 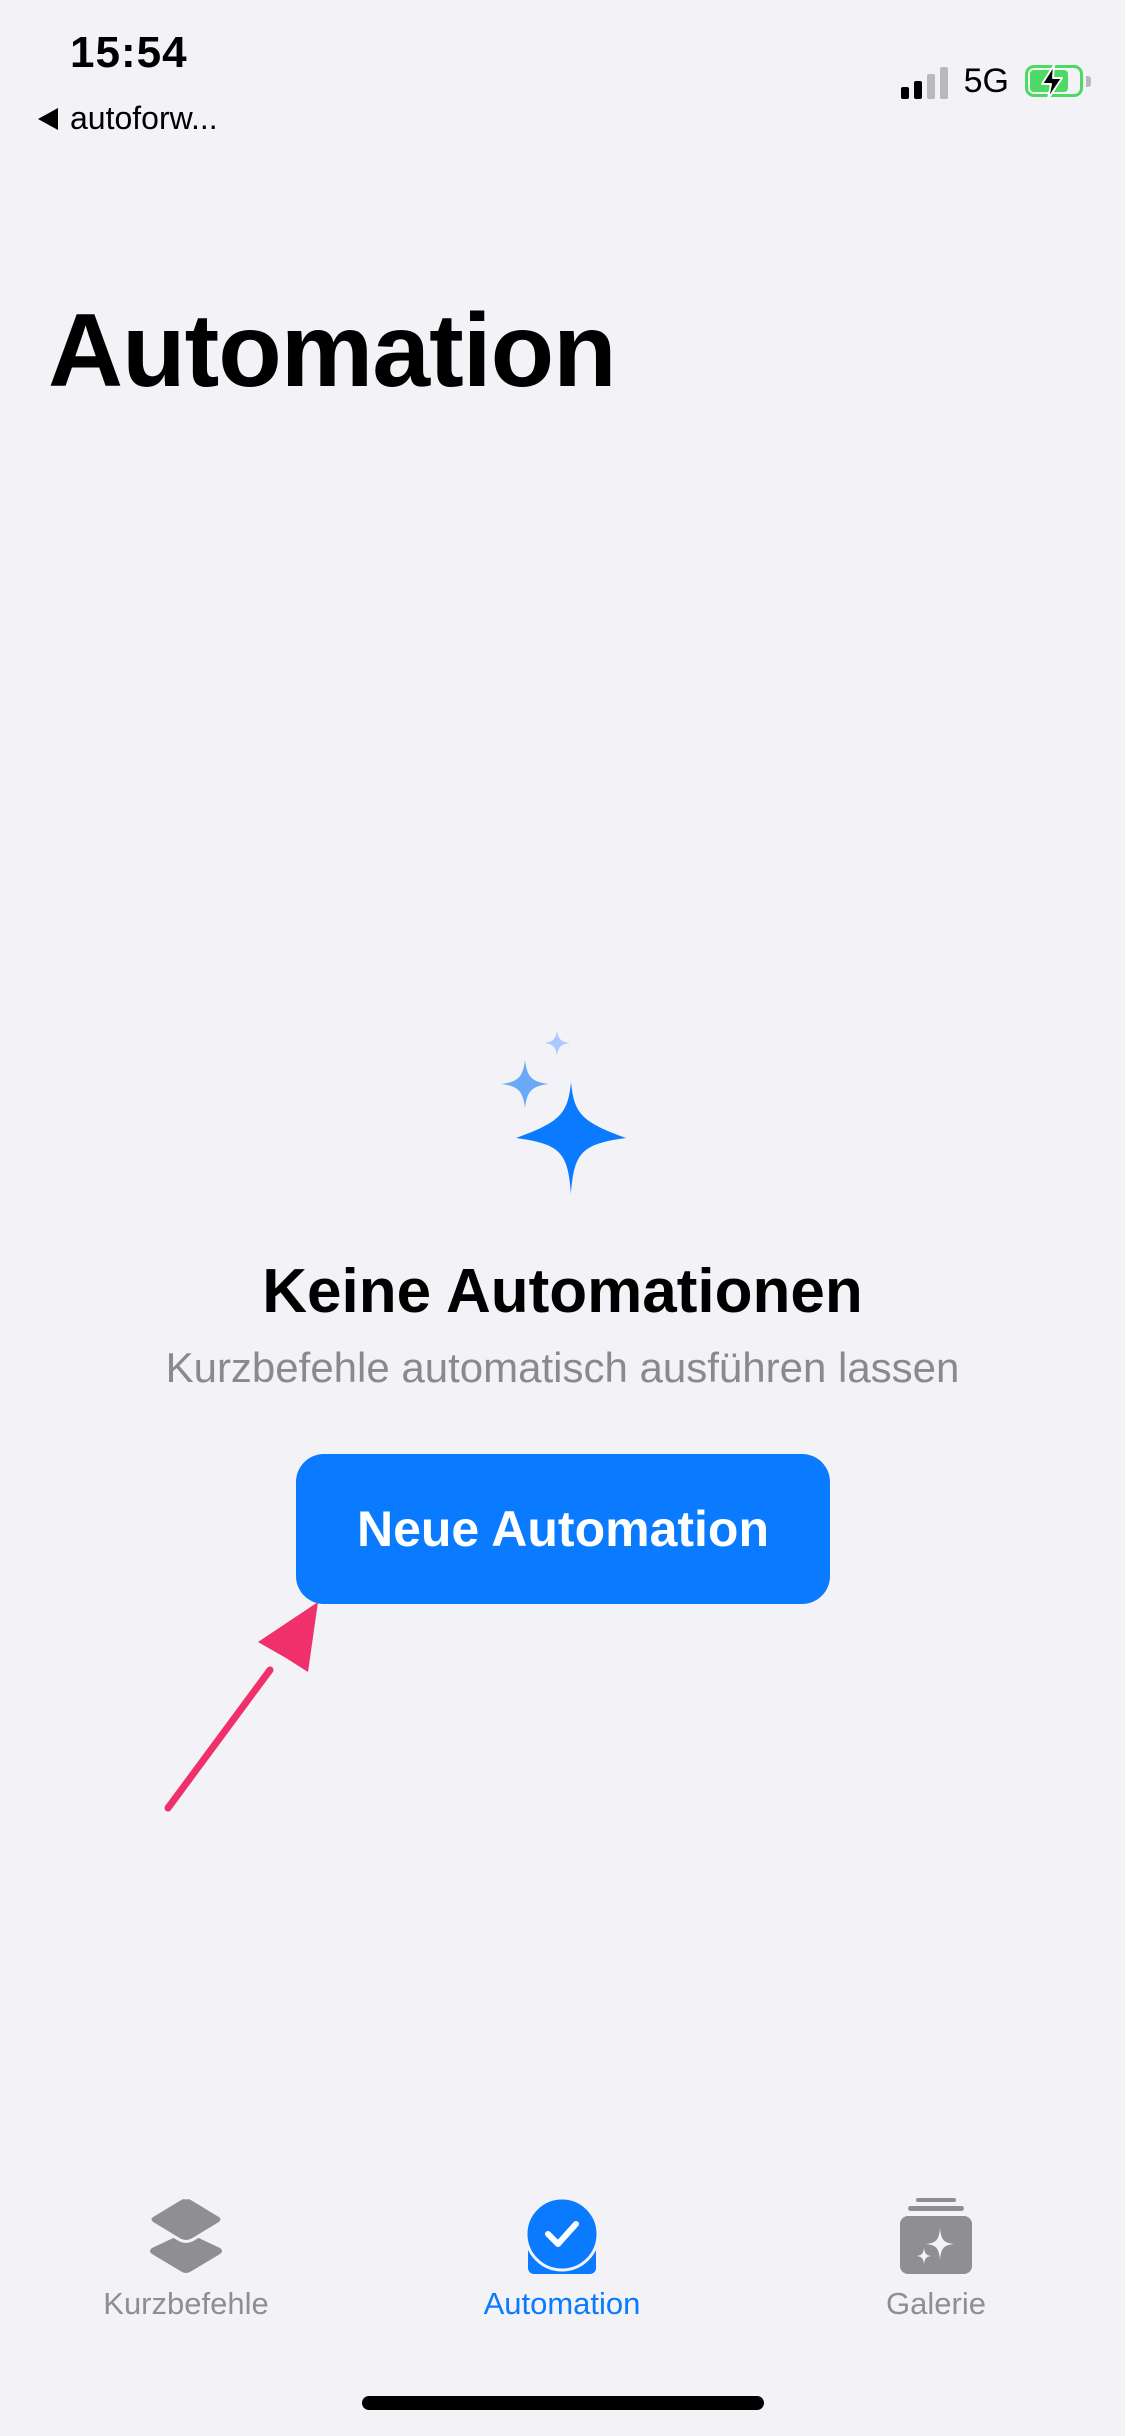 What do you see at coordinates (240, 1702) in the screenshot?
I see `annotation-arrow-icon` at bounding box center [240, 1702].